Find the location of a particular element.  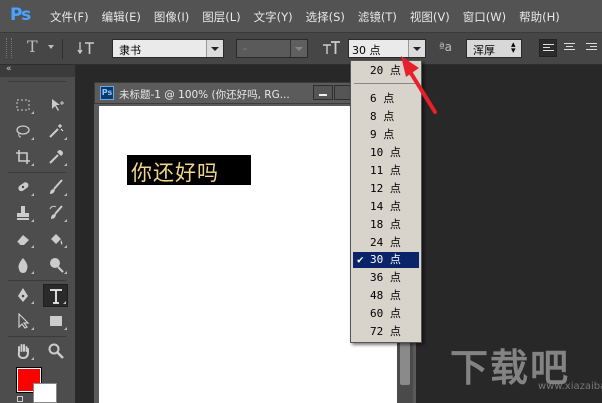

font-size-value: 30 点 is located at coordinates (366, 50).